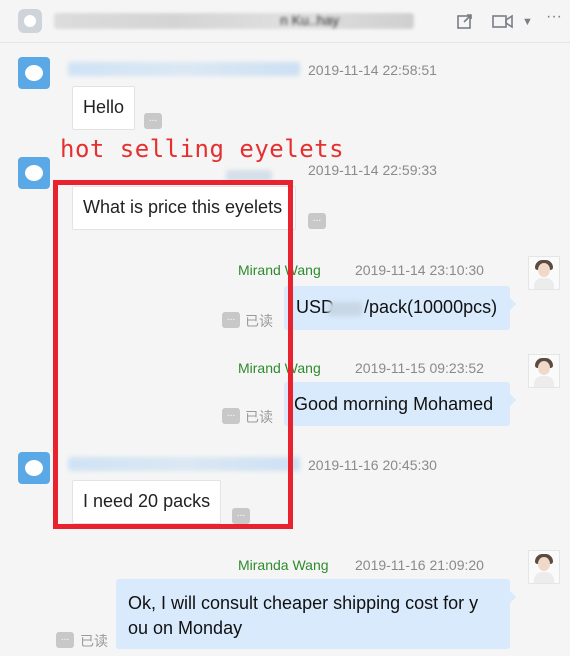 Image resolution: width=570 pixels, height=656 pixels. I want to click on message-bubble: Good morning Mohamed, so click(400, 404).